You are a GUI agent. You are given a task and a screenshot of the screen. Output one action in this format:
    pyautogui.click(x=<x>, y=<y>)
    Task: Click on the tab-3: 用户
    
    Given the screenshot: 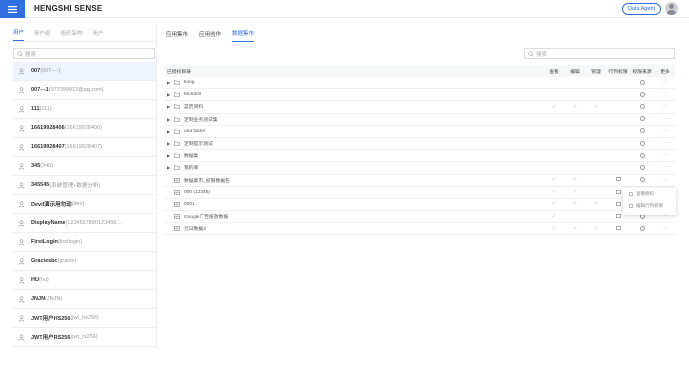 What is the action you would take?
    pyautogui.click(x=98, y=35)
    